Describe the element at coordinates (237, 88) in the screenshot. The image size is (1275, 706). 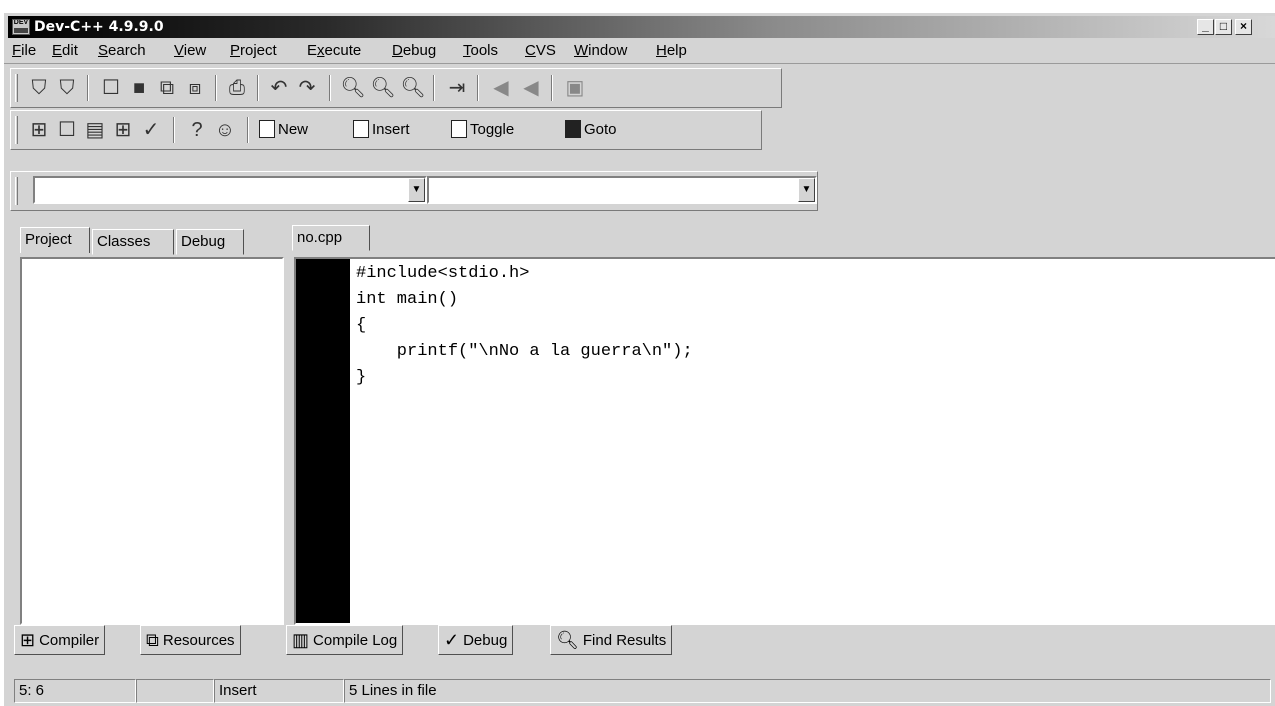
I see `print-icon: ⎙` at that location.